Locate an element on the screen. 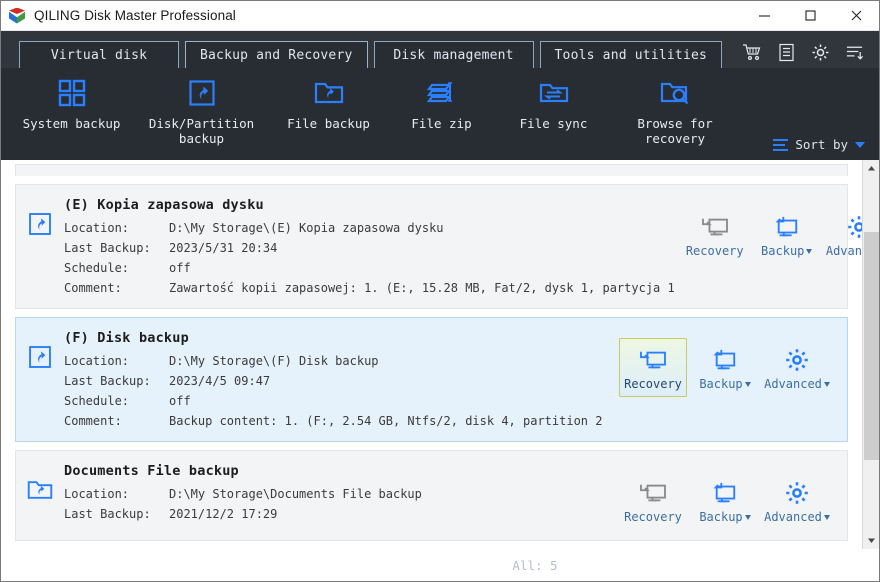  folder-sync-icon is located at coordinates (554, 93).